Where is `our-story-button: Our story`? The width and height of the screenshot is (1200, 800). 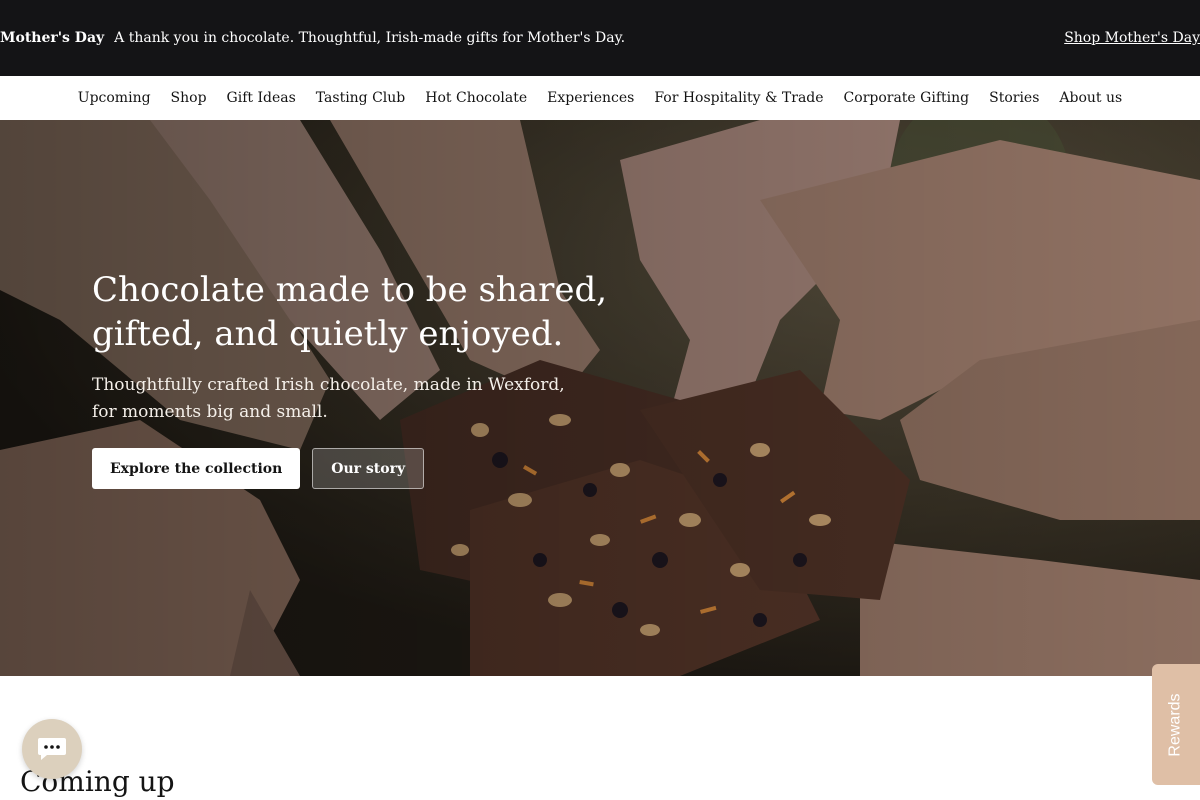
our-story-button: Our story is located at coordinates (368, 468).